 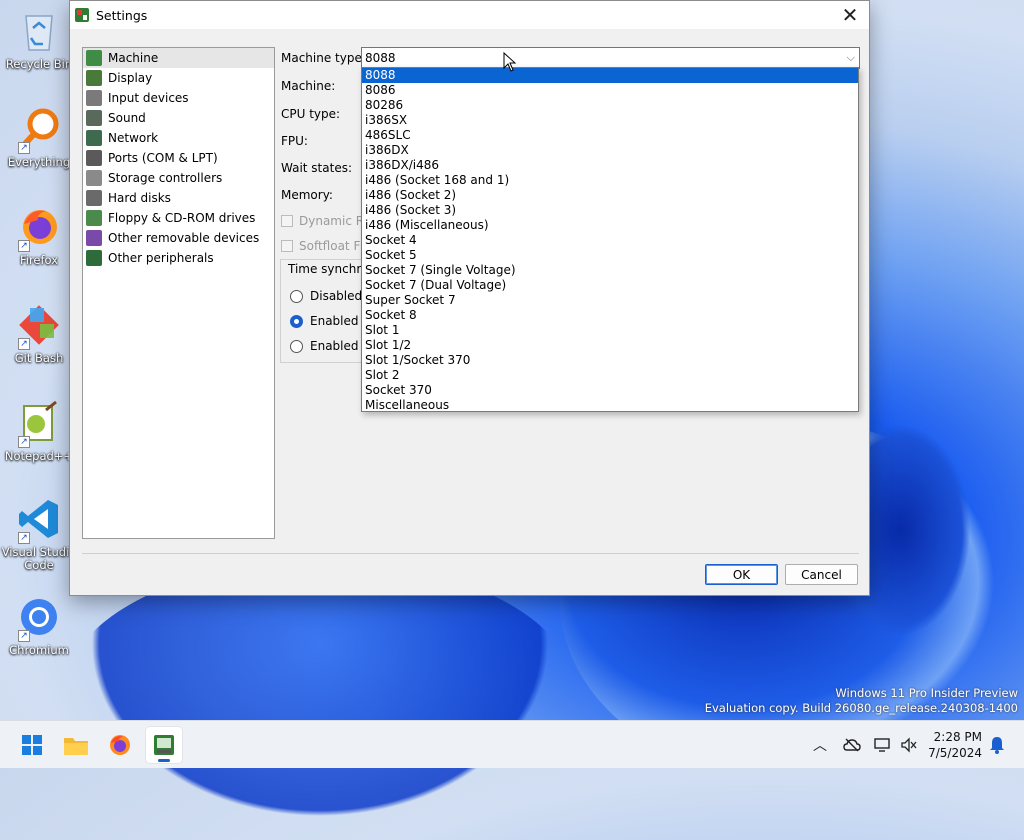 What do you see at coordinates (610, 375) in the screenshot?
I see `dropdown-option: Slot 2` at bounding box center [610, 375].